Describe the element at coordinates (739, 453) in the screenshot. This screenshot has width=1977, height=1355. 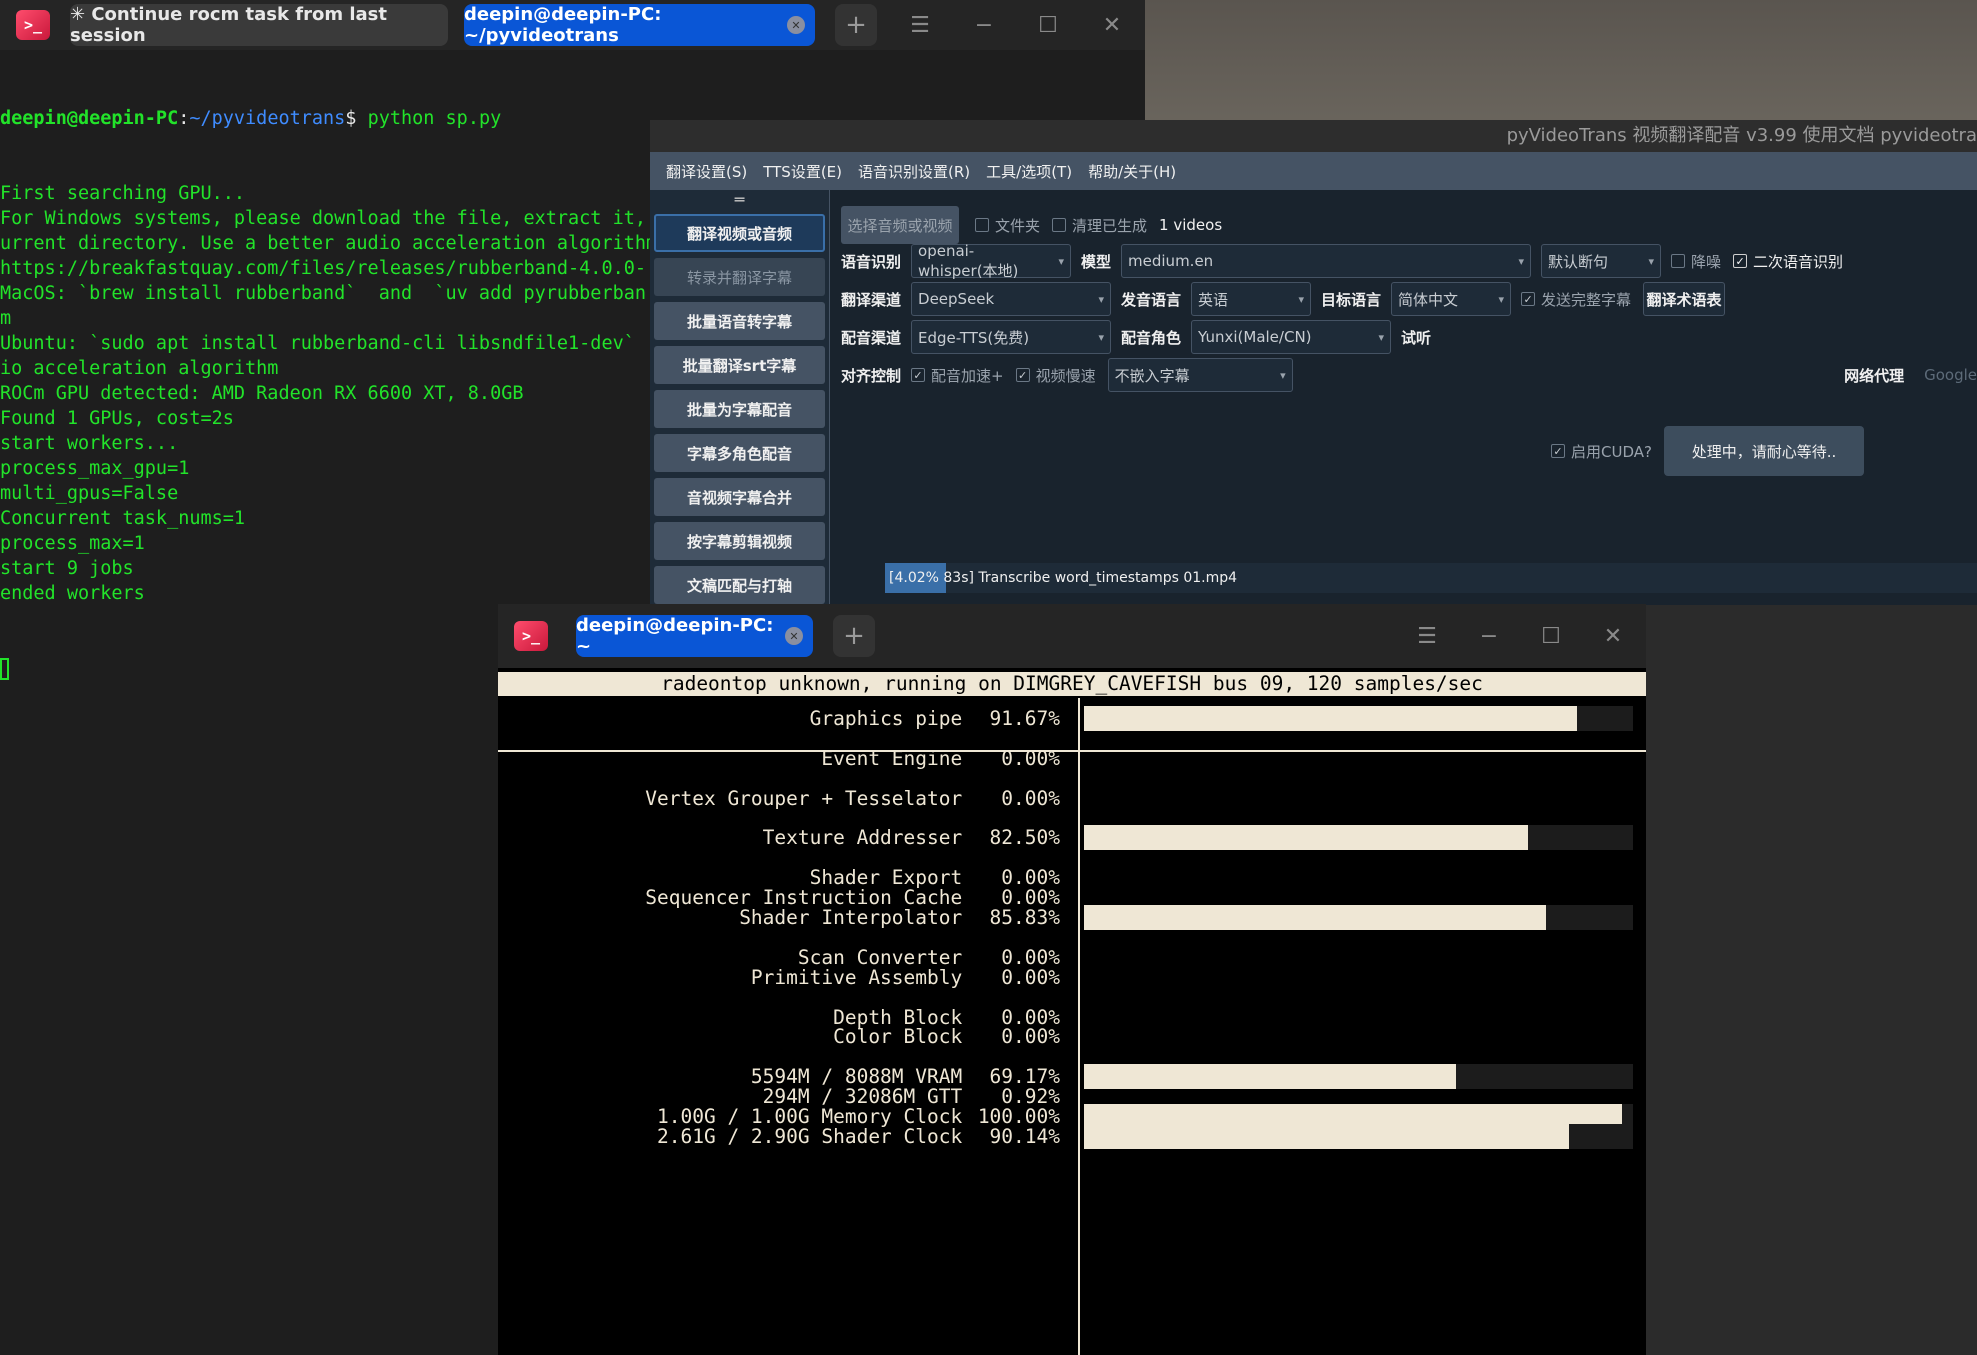
I see `sidebar-multi-role-dub: 字幕多角色配音` at that location.